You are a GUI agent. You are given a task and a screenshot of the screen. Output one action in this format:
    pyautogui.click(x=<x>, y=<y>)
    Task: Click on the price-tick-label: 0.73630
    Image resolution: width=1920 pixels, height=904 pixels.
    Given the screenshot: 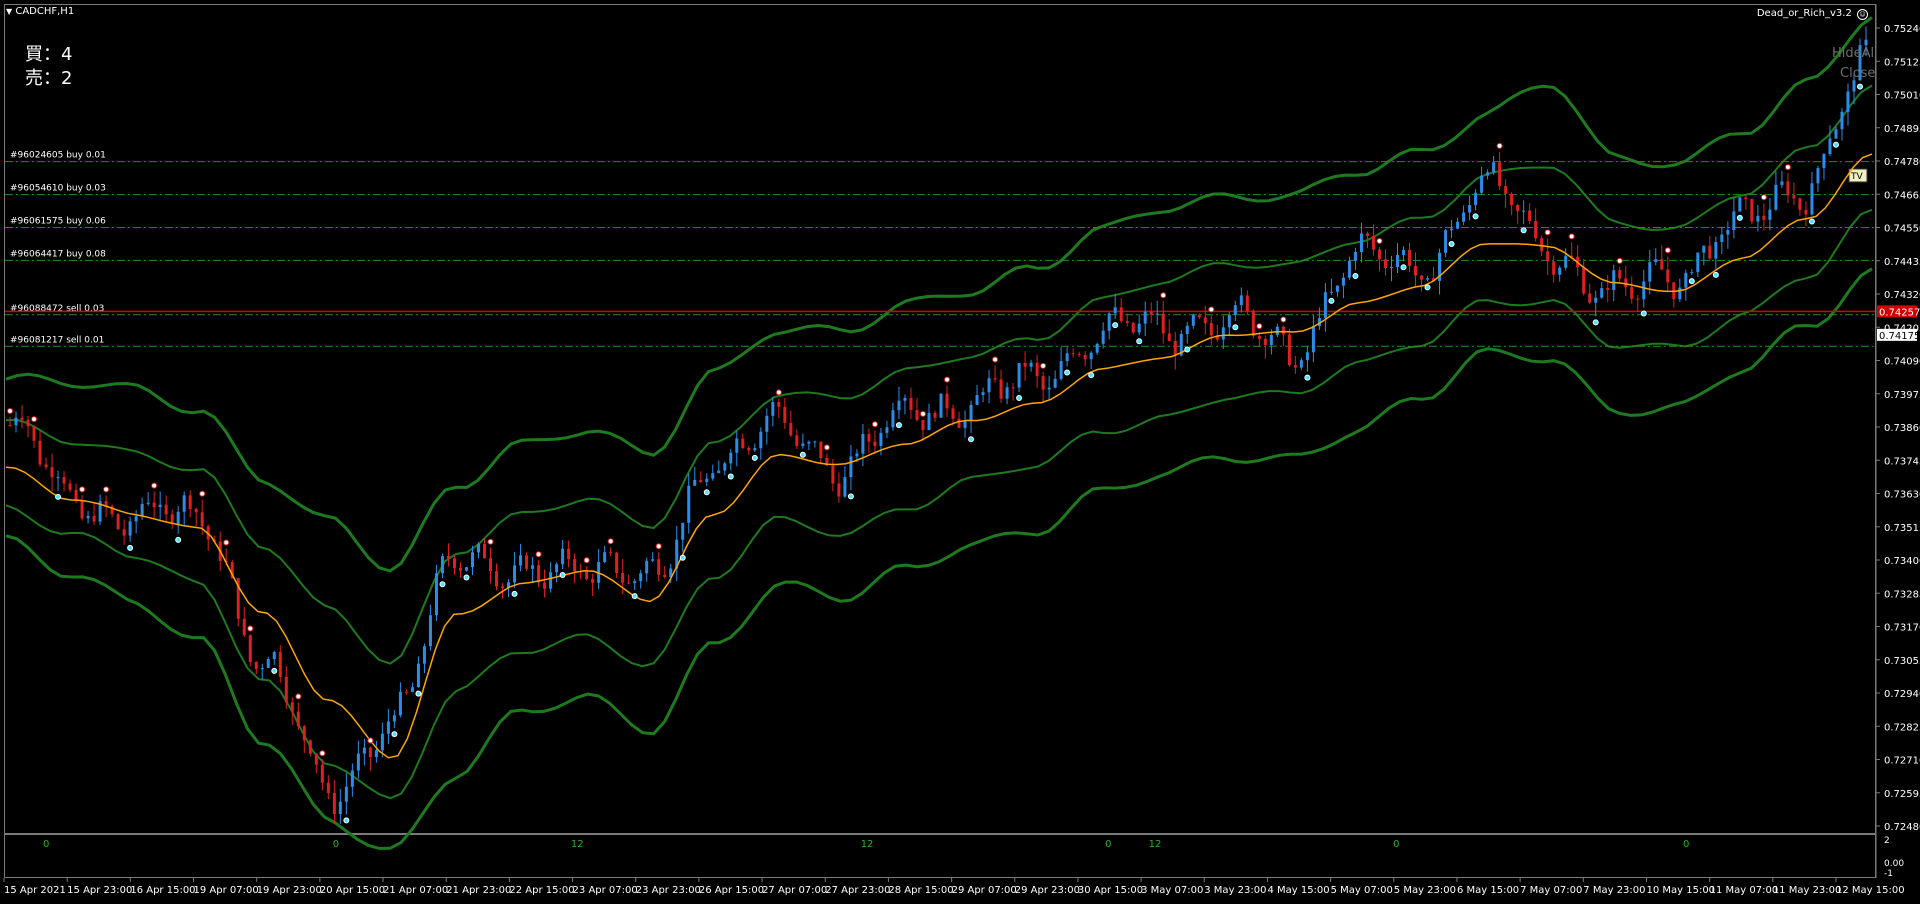 What is the action you would take?
    pyautogui.click(x=1902, y=495)
    